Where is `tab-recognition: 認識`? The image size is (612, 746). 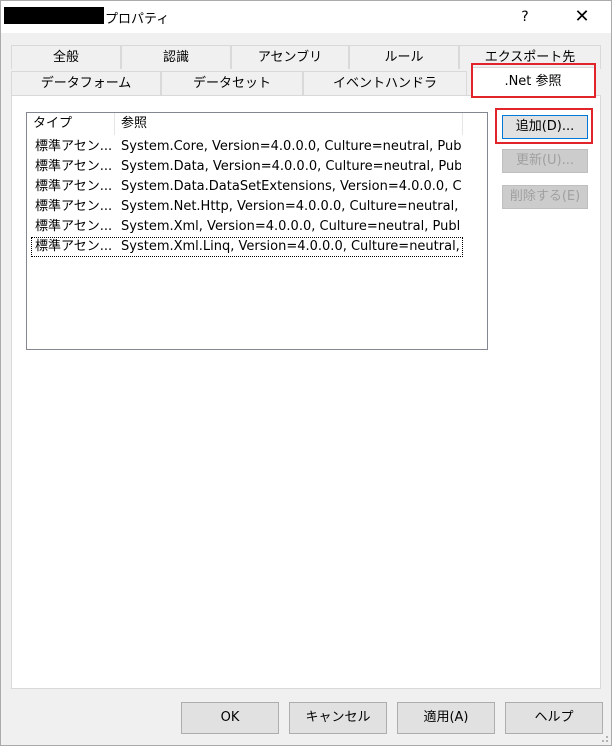
tab-recognition: 認識 is located at coordinates (176, 57).